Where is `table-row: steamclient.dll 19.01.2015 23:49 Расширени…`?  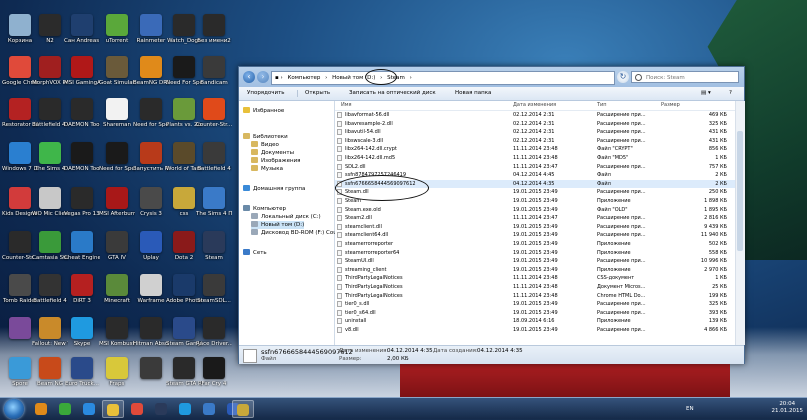 table-row: steamclient.dll 19.01.2015 23:49 Расширени… is located at coordinates (535, 227).